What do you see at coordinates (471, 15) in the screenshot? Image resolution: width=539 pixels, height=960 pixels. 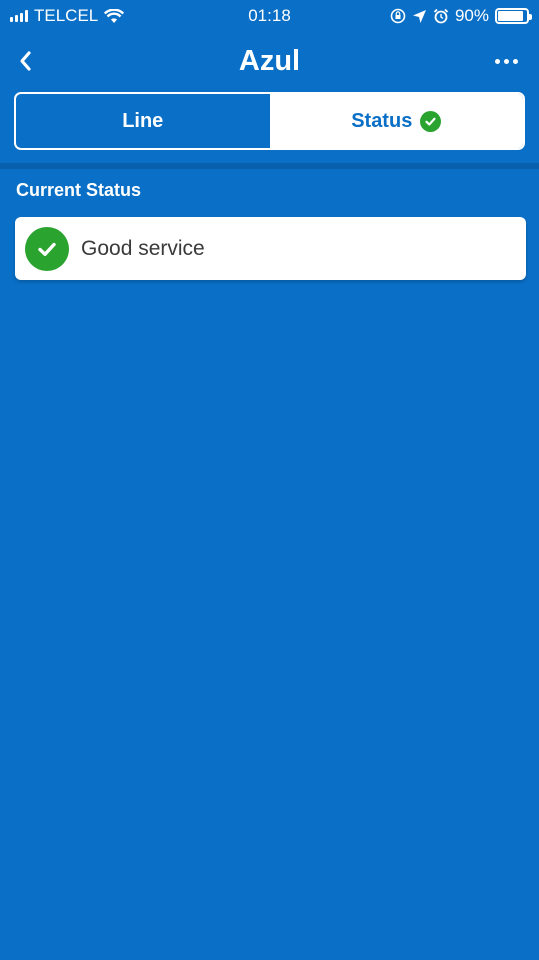 I see `battery-percent: 90%` at bounding box center [471, 15].